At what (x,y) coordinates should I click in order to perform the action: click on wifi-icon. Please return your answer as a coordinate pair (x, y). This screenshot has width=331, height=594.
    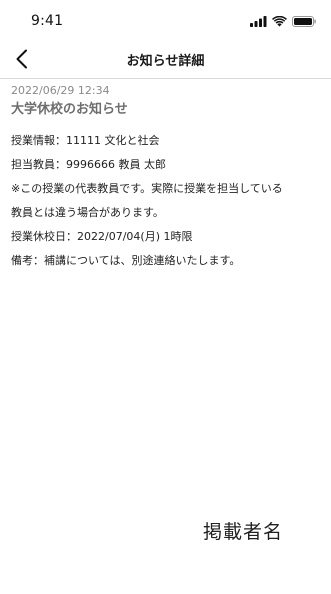
    Looking at the image, I should click on (279, 20).